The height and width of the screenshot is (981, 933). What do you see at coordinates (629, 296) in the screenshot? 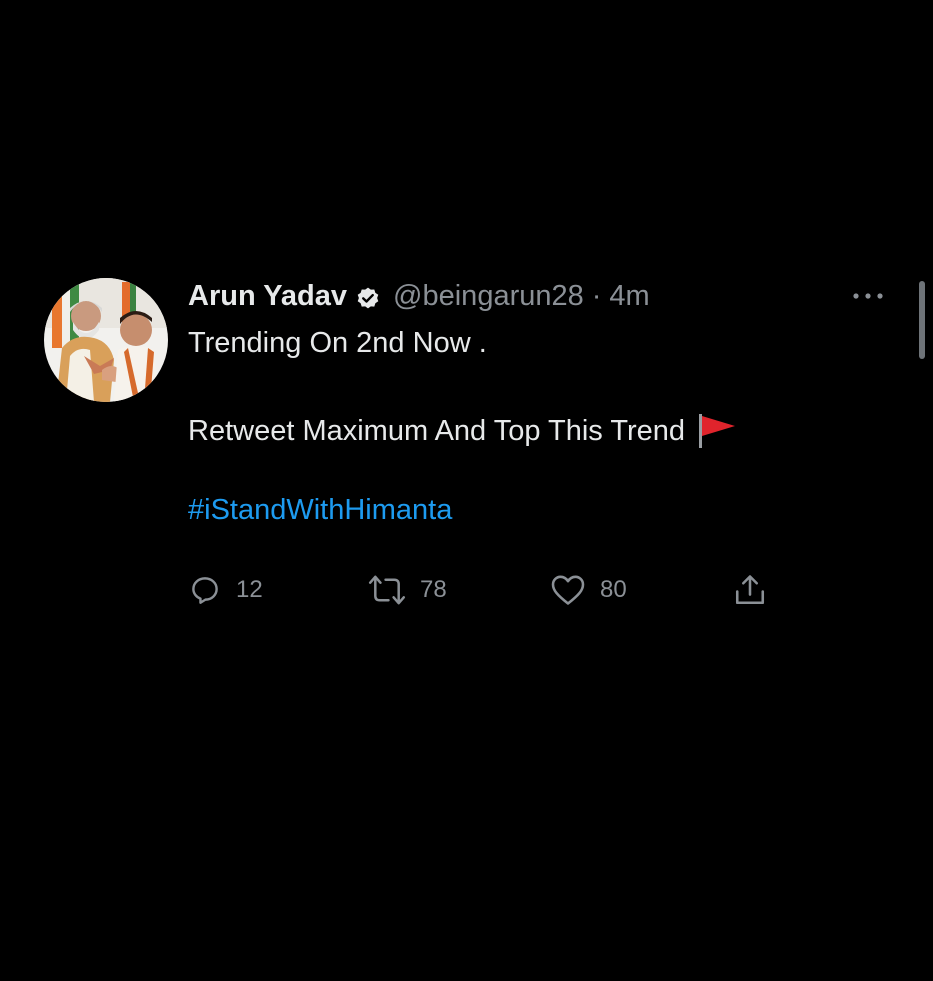
I see `tweet-timestamp: 4m` at bounding box center [629, 296].